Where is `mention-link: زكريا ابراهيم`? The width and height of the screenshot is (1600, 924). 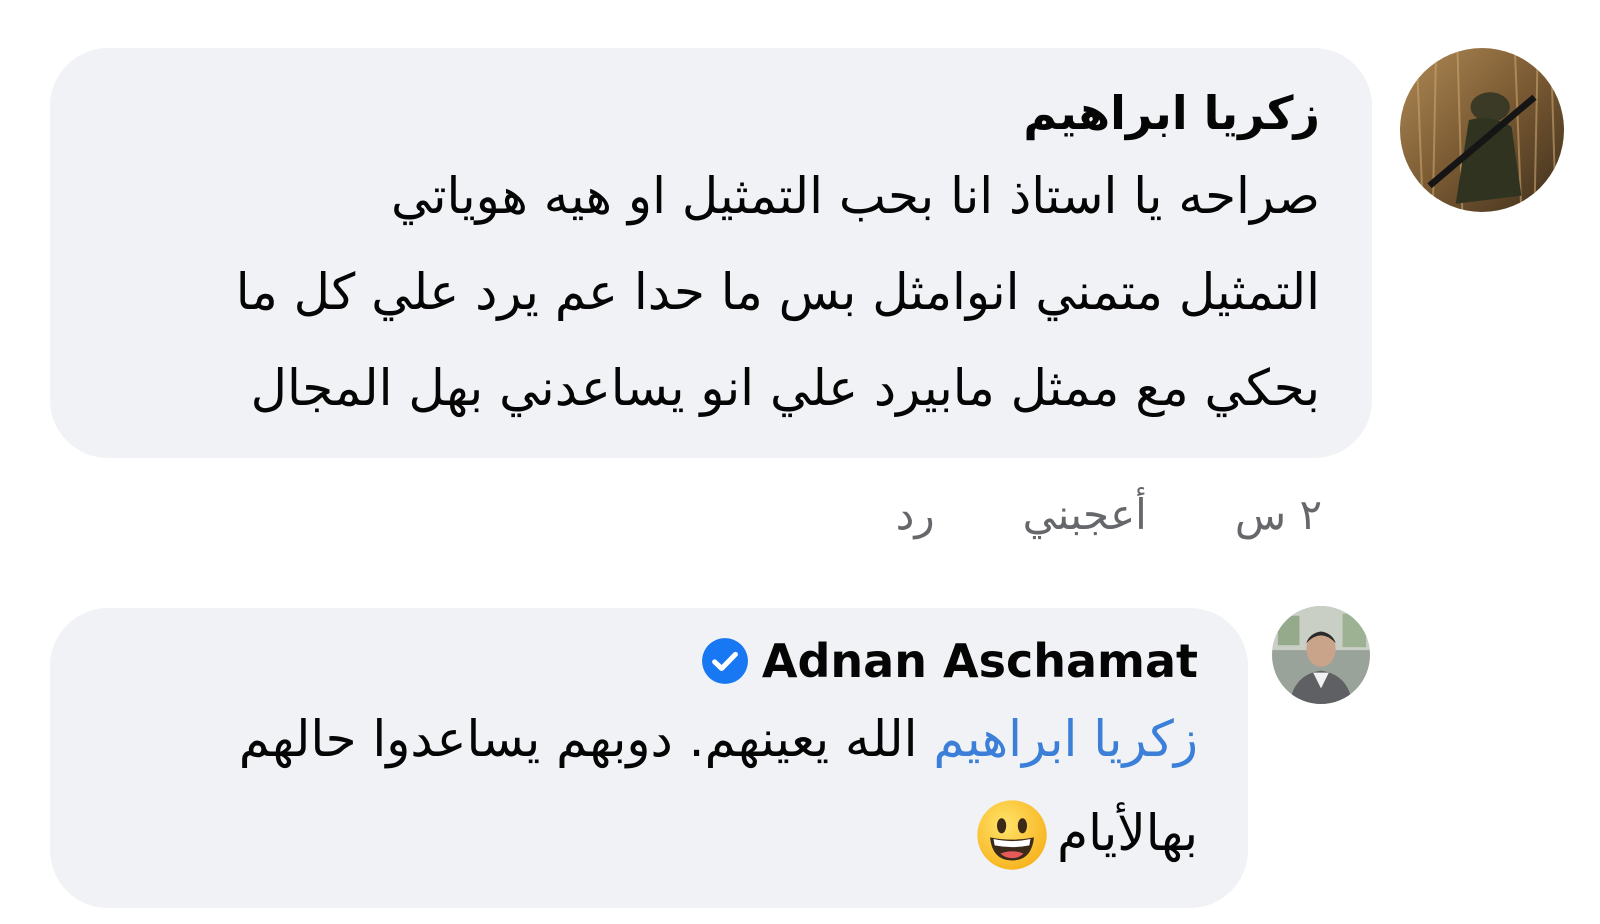 mention-link: زكريا ابراهيم is located at coordinates (1065, 739).